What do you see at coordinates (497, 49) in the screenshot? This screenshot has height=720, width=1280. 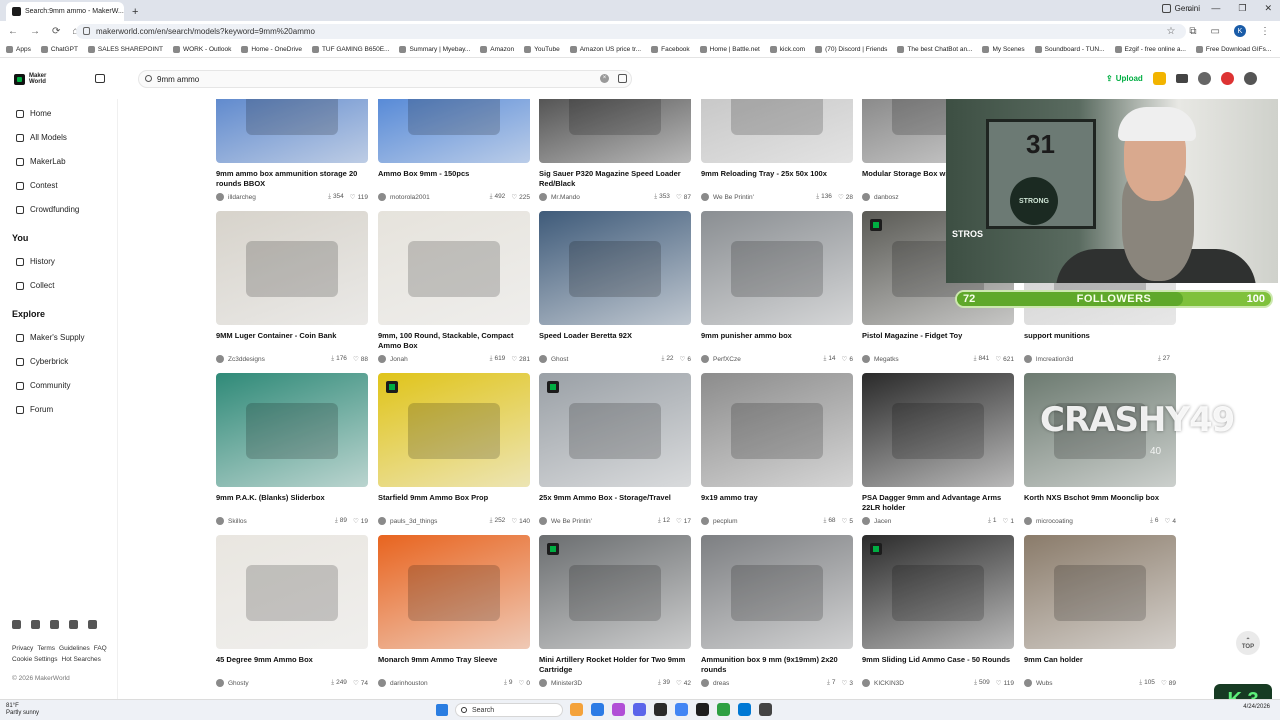 I see `bookmark-item: Amazon` at bounding box center [497, 49].